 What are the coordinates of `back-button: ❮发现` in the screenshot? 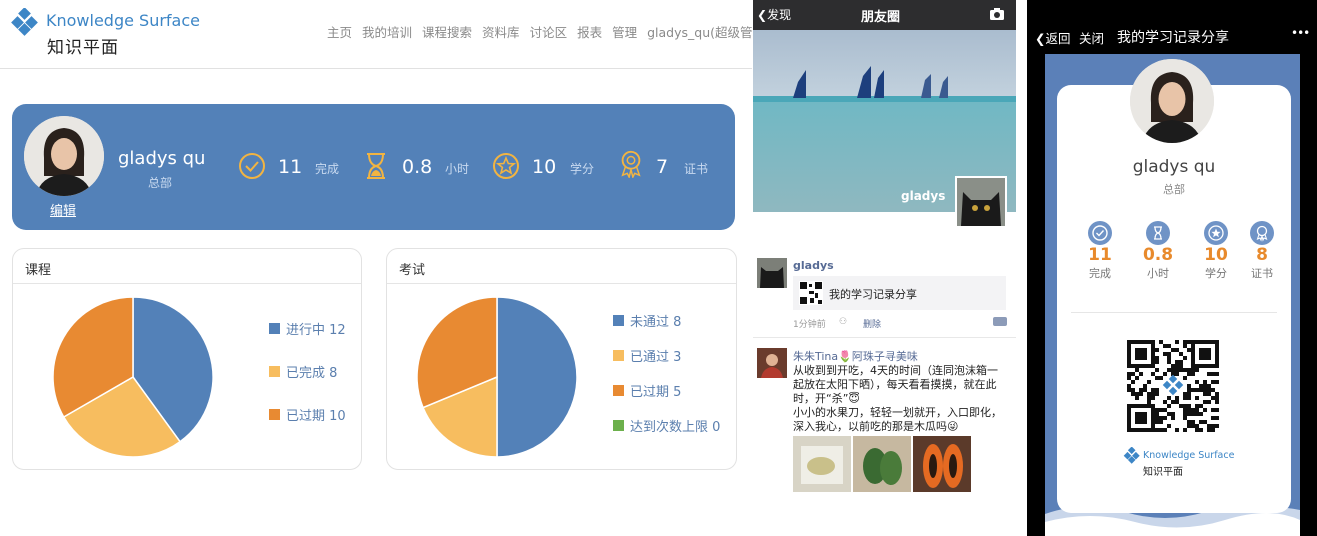 It's located at (774, 14).